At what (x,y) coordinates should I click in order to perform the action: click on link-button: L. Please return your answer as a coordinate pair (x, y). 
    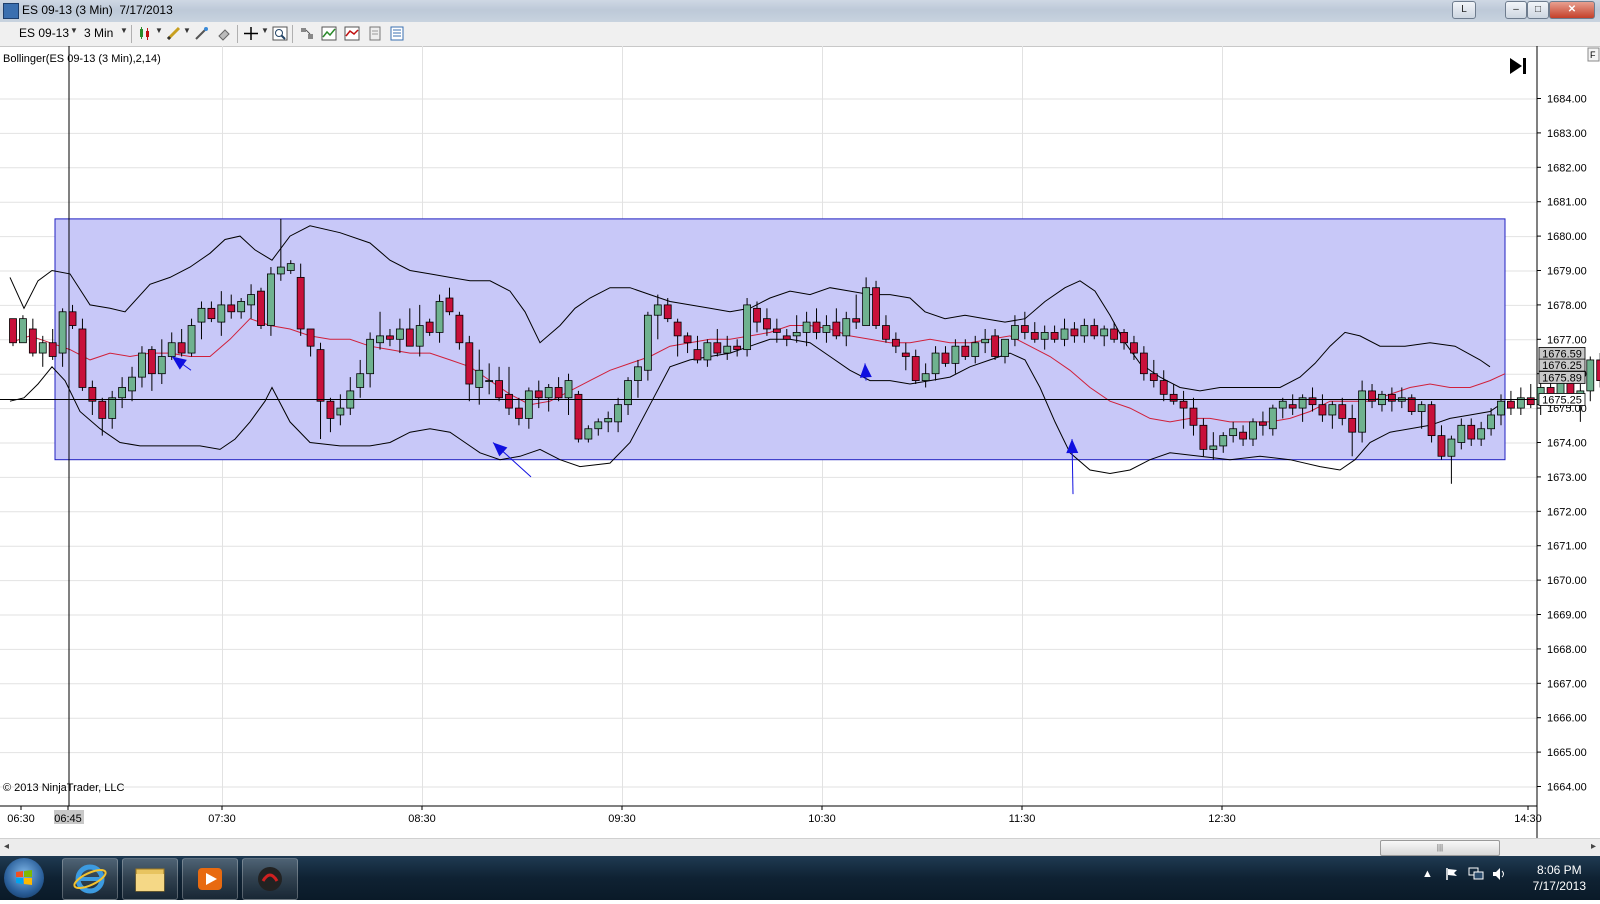
    Looking at the image, I should click on (1464, 10).